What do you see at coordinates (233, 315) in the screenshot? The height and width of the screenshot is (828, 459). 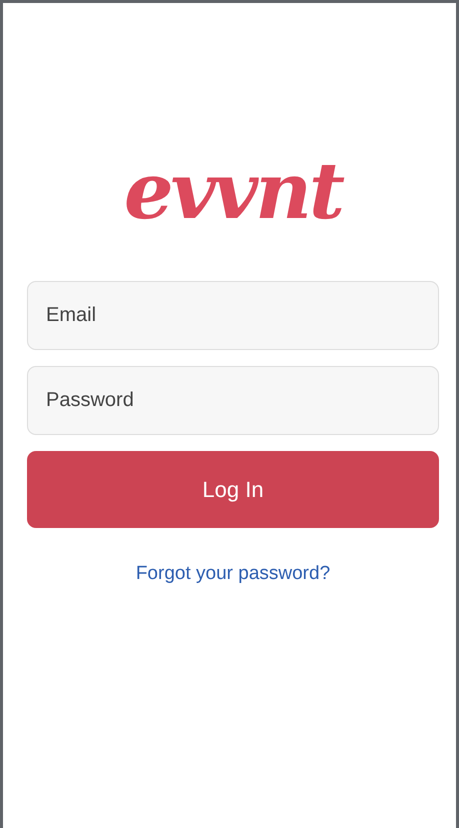 I see `email-field: Email` at bounding box center [233, 315].